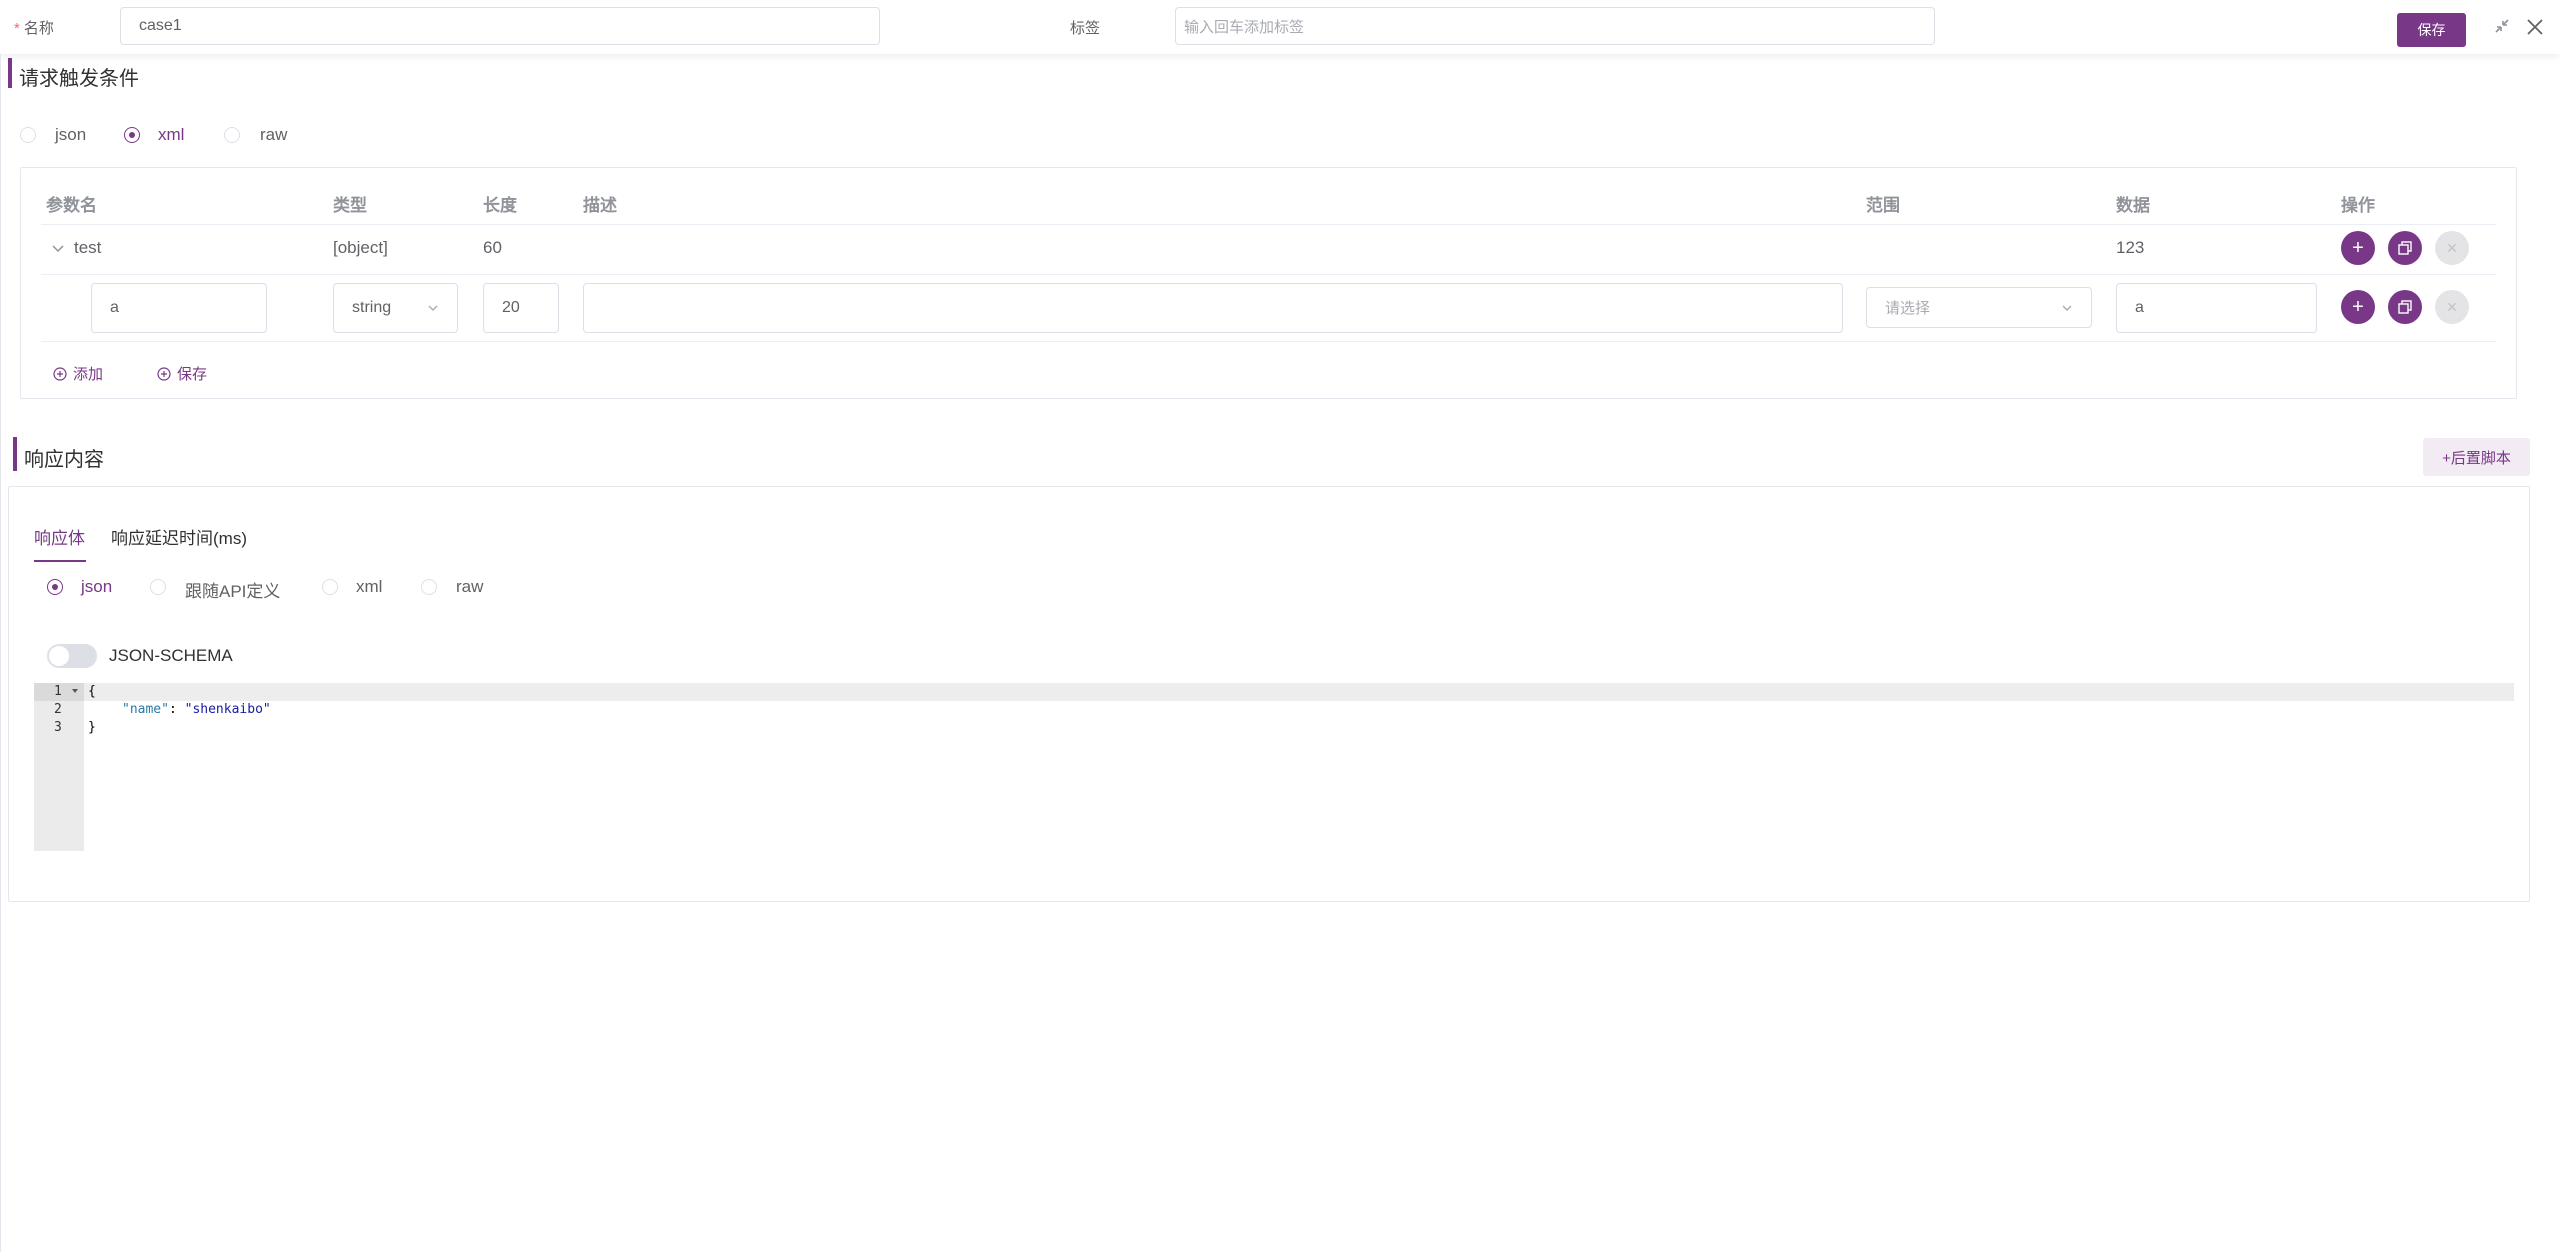 The image size is (2560, 1252). Describe the element at coordinates (96, 587) in the screenshot. I see `body-format-radio-json-label: json` at that location.